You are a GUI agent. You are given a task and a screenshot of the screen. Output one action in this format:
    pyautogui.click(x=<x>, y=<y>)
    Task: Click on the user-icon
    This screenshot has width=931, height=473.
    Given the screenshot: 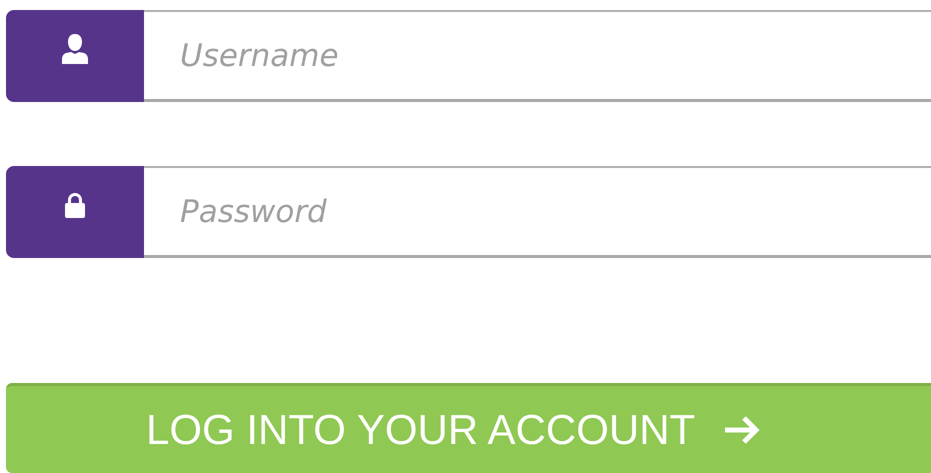 What is the action you would take?
    pyautogui.click(x=75, y=49)
    